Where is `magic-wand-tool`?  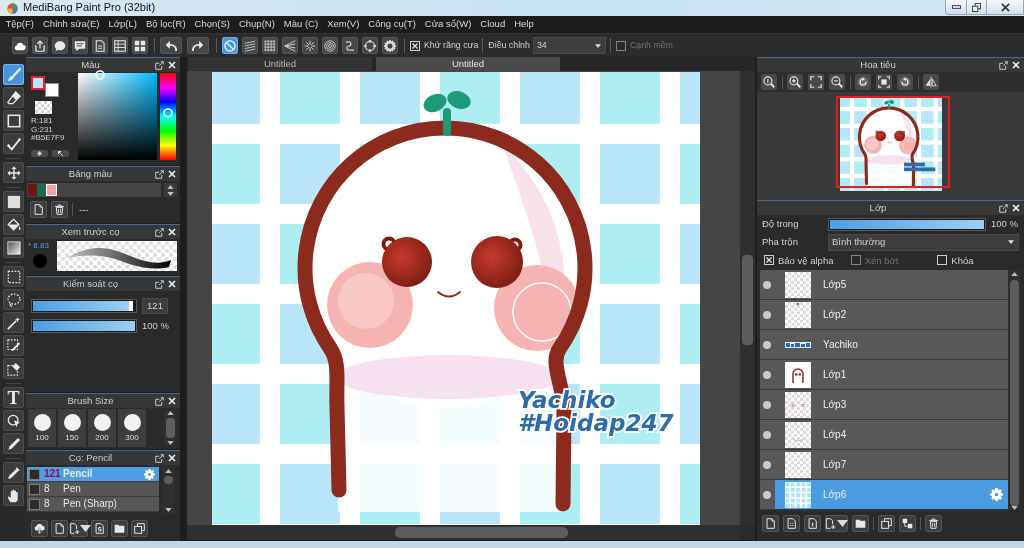 magic-wand-tool is located at coordinates (13, 322).